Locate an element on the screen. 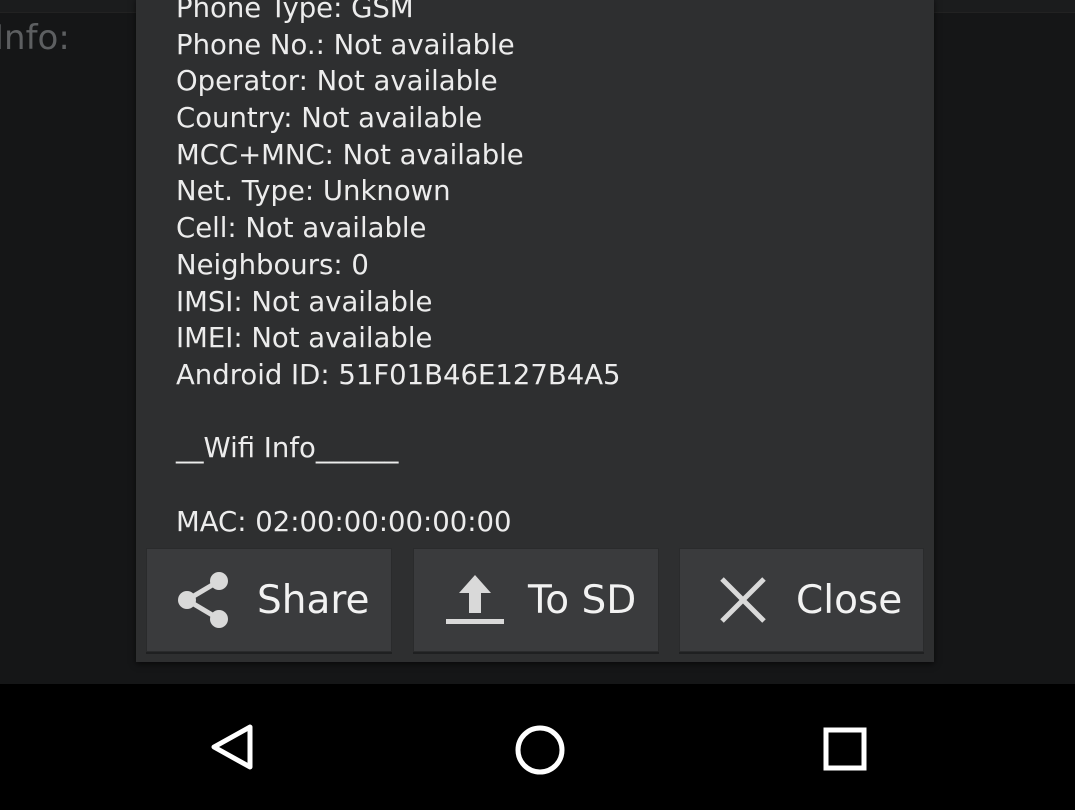  close-button-label: Close is located at coordinates (849, 600).